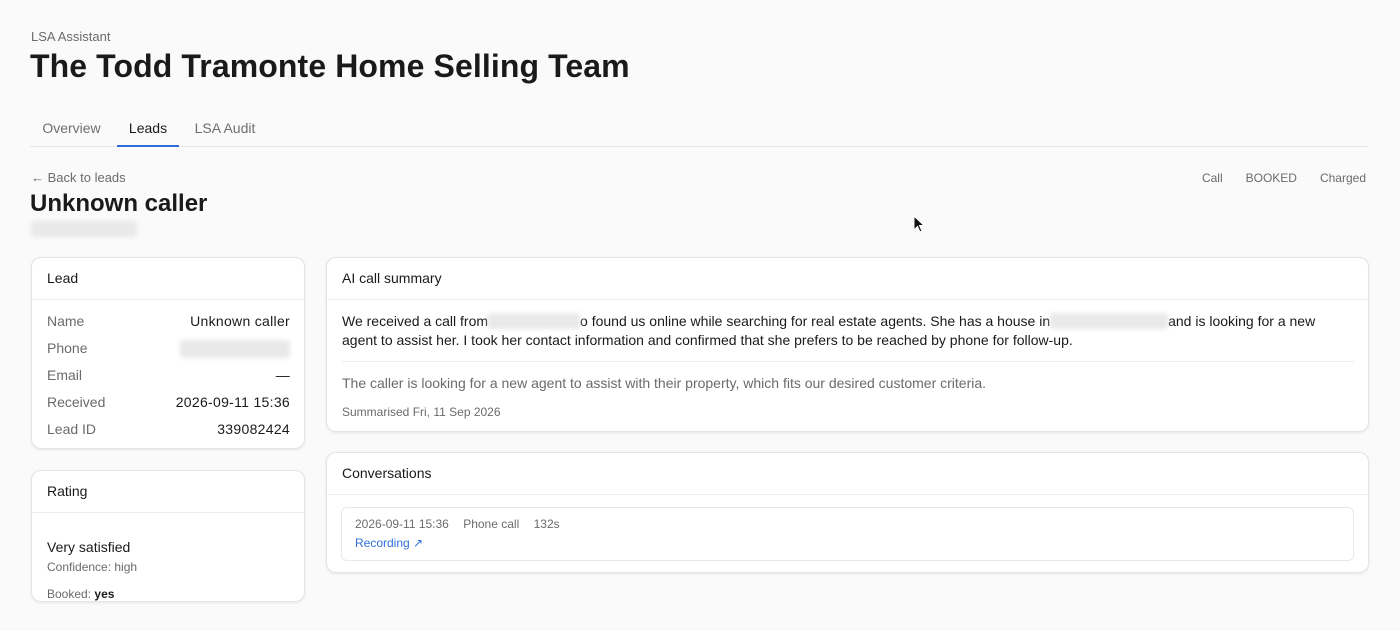 Image resolution: width=1400 pixels, height=631 pixels. Describe the element at coordinates (546, 524) in the screenshot. I see `conversation-duration: 132s` at that location.